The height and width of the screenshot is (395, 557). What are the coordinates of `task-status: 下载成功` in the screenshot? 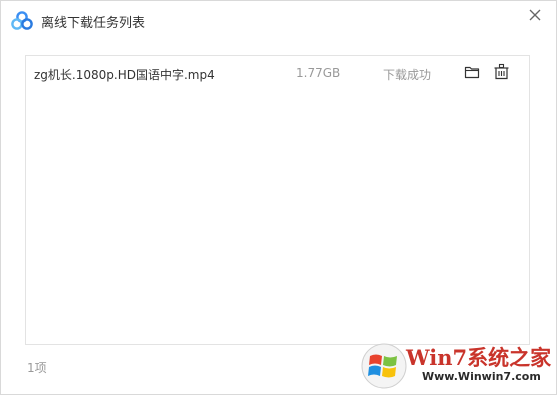 It's located at (407, 75).